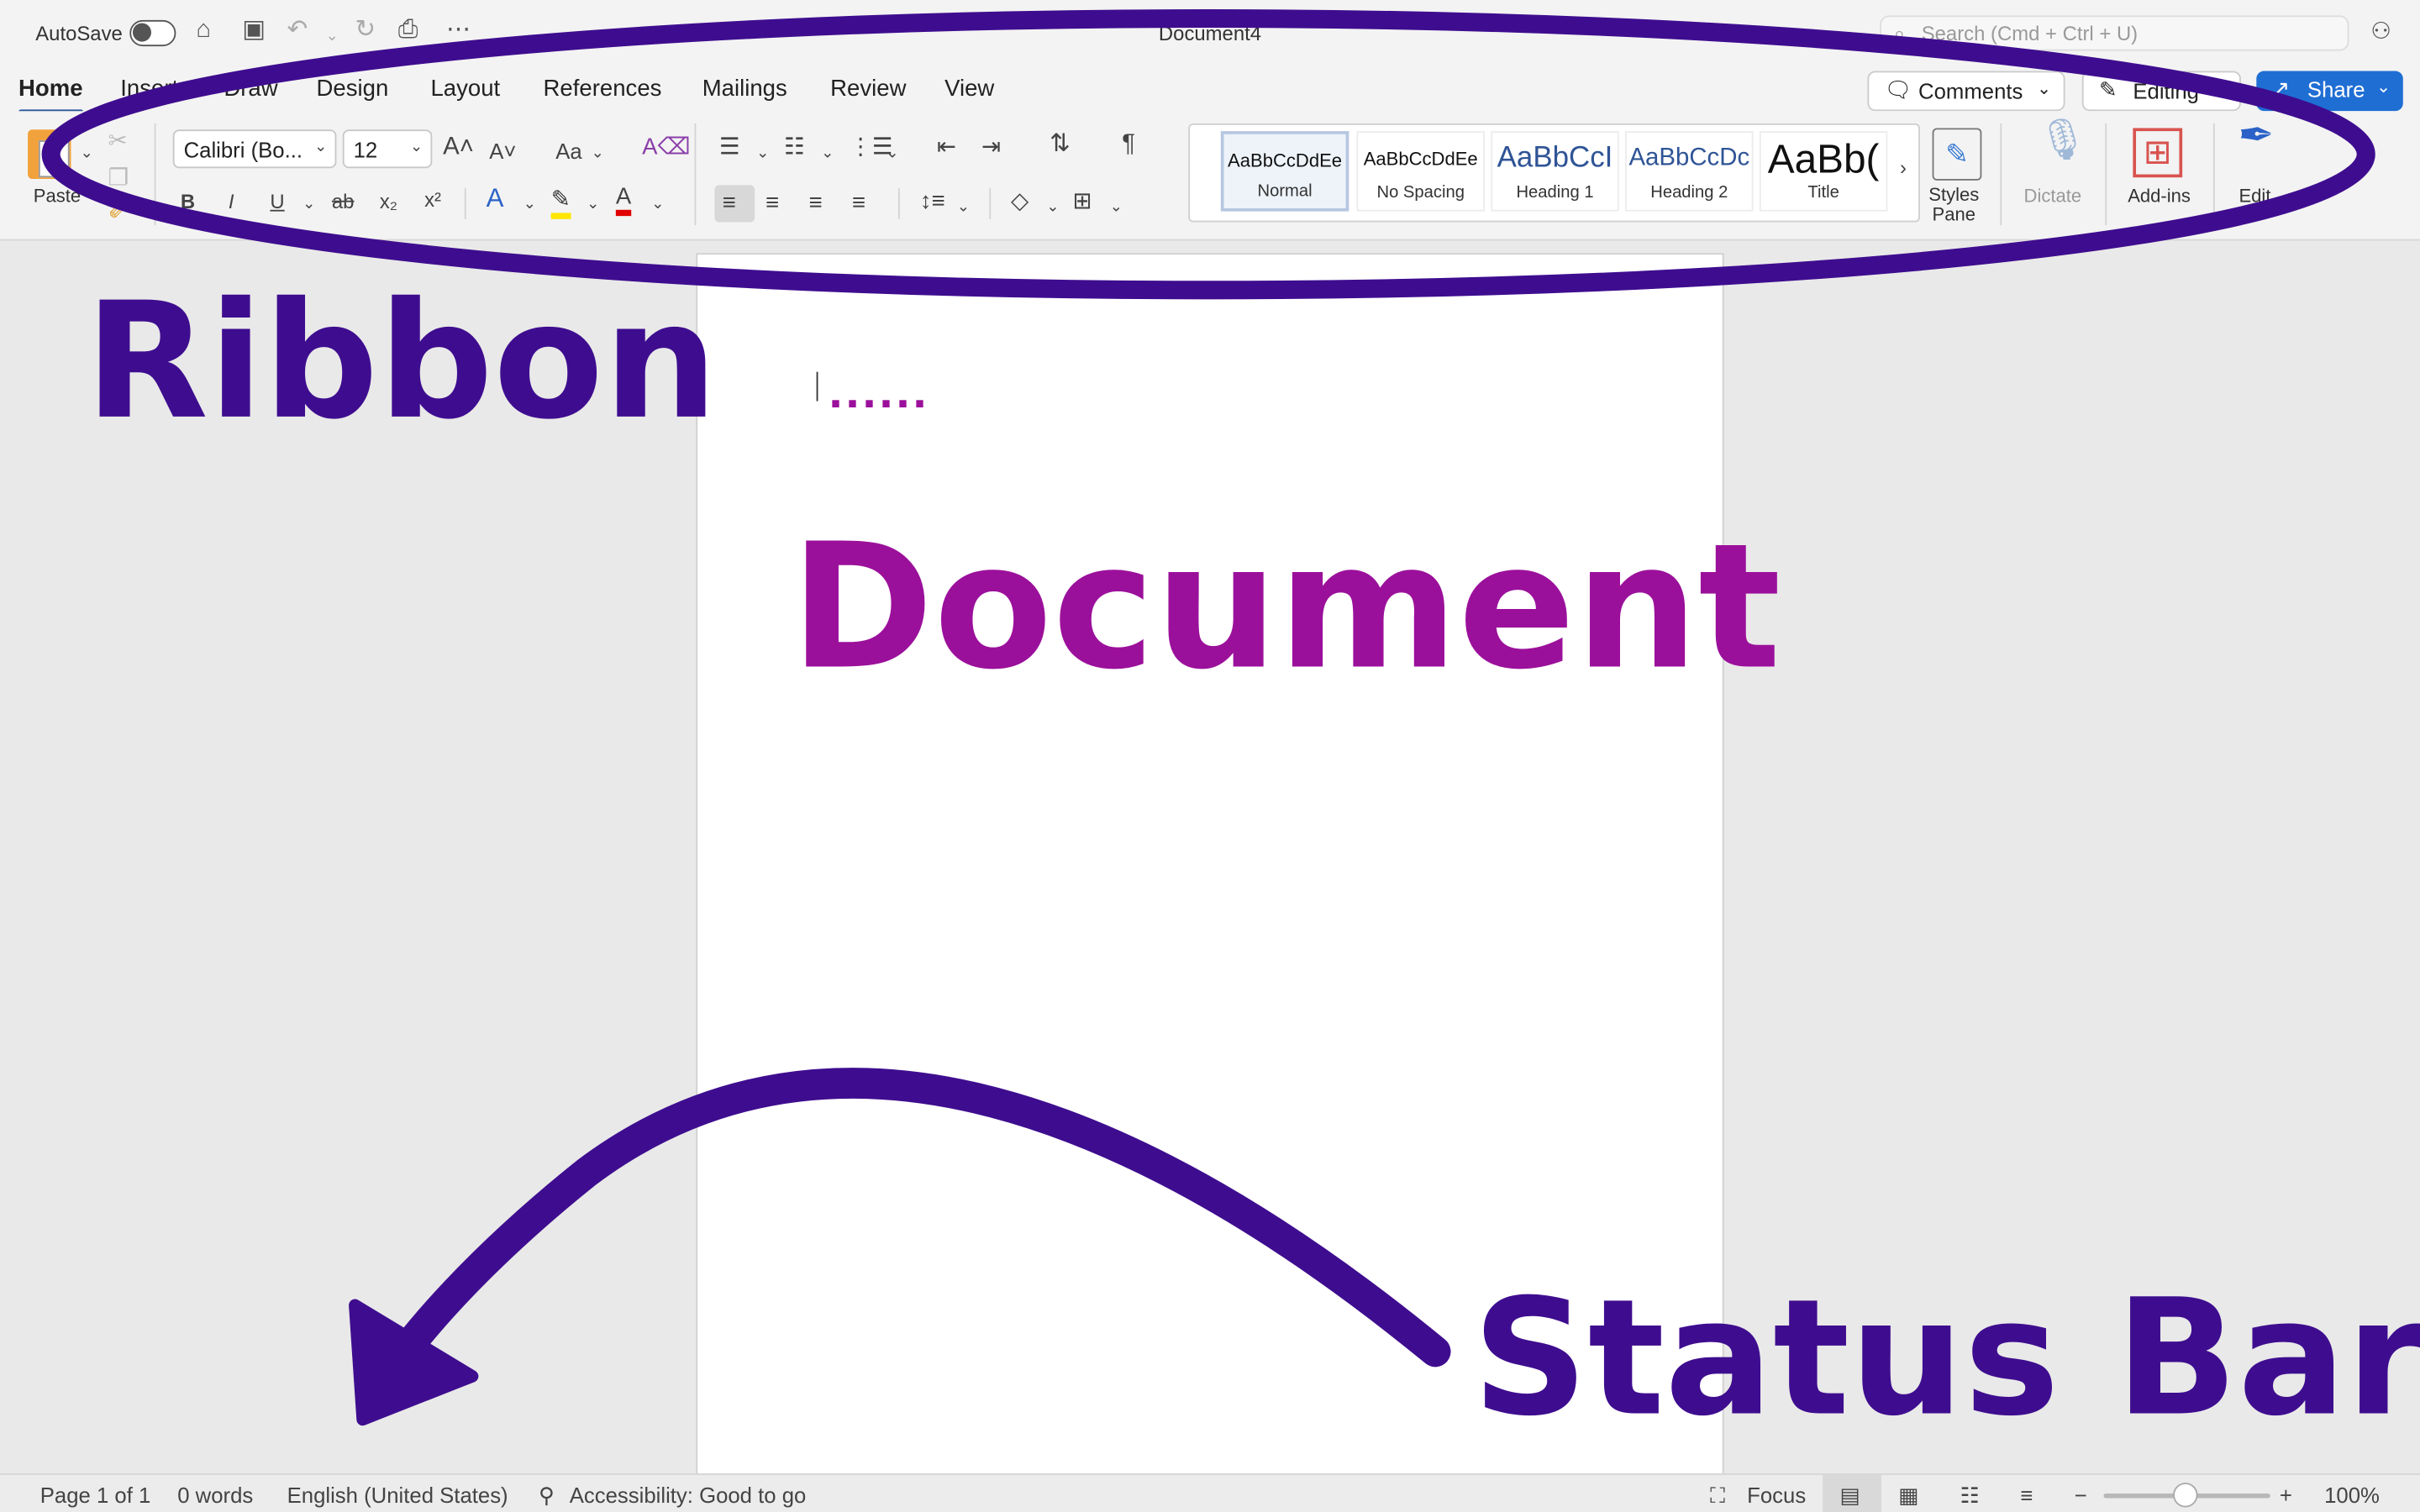 The width and height of the screenshot is (2420, 1512). What do you see at coordinates (1946, 1357) in the screenshot?
I see `status-bar-annotation-label: Status Bar` at bounding box center [1946, 1357].